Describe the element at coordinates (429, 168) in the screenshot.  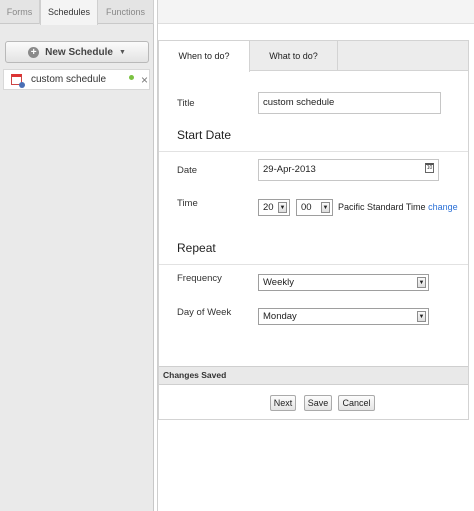
I see `calendar-icon: 10` at that location.